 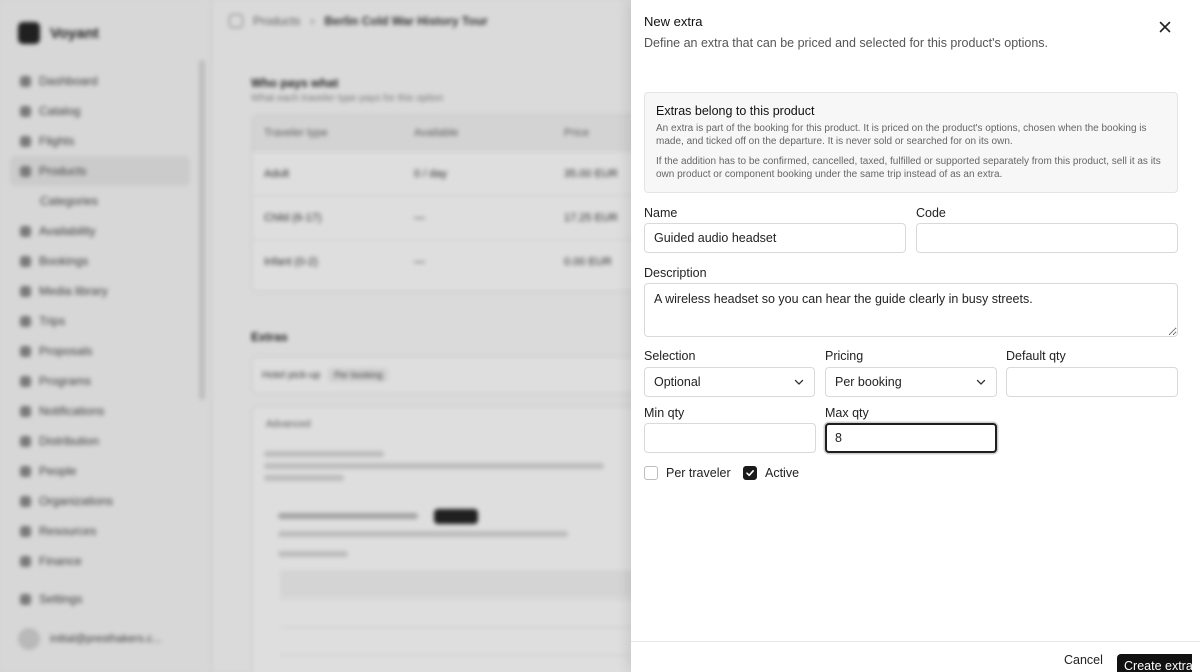 What do you see at coordinates (911, 382) in the screenshot?
I see `pricing-select: Per booking` at bounding box center [911, 382].